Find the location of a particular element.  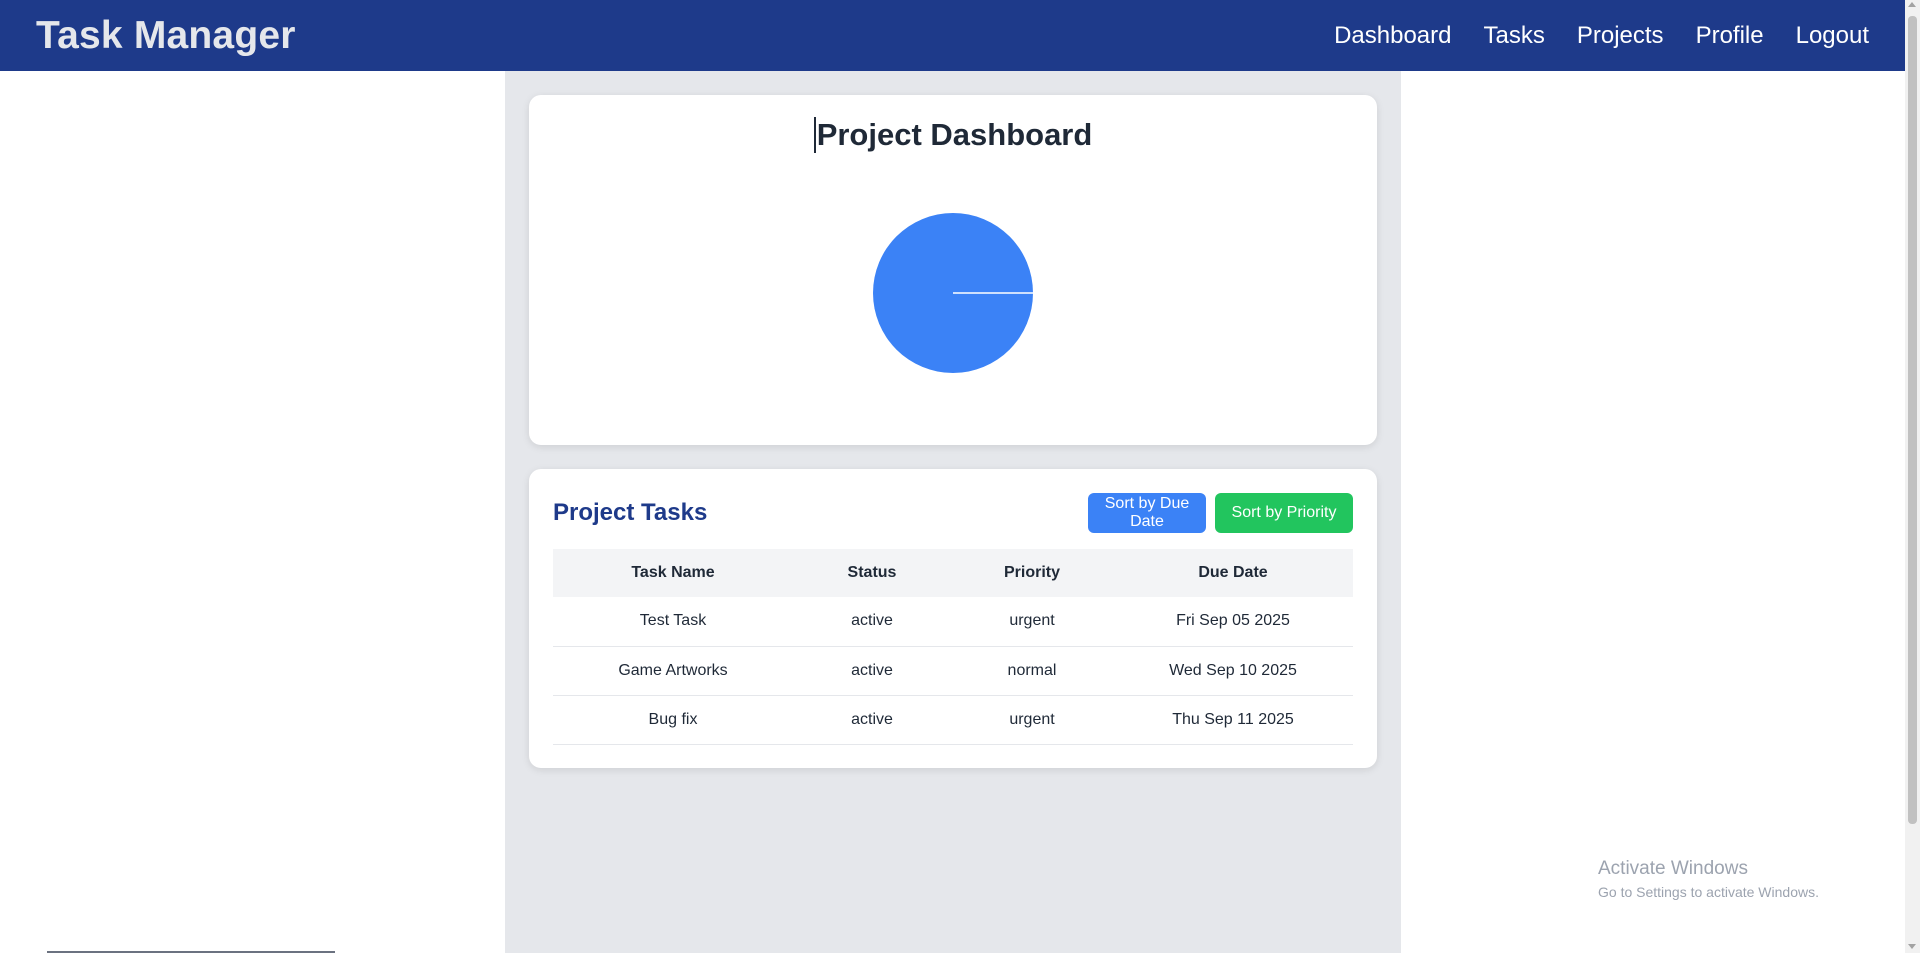

status-pie-chart is located at coordinates (953, 293).